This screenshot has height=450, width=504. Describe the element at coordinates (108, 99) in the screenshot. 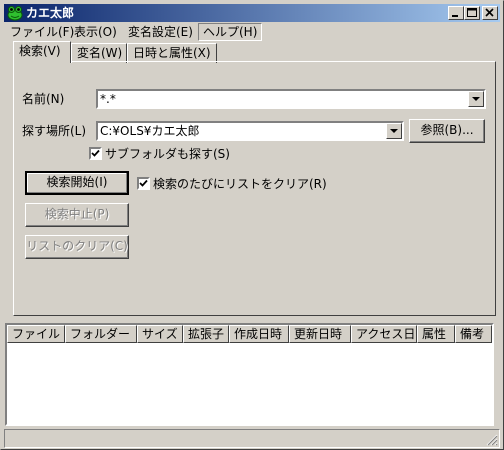

I see `name-value: *.*` at that location.